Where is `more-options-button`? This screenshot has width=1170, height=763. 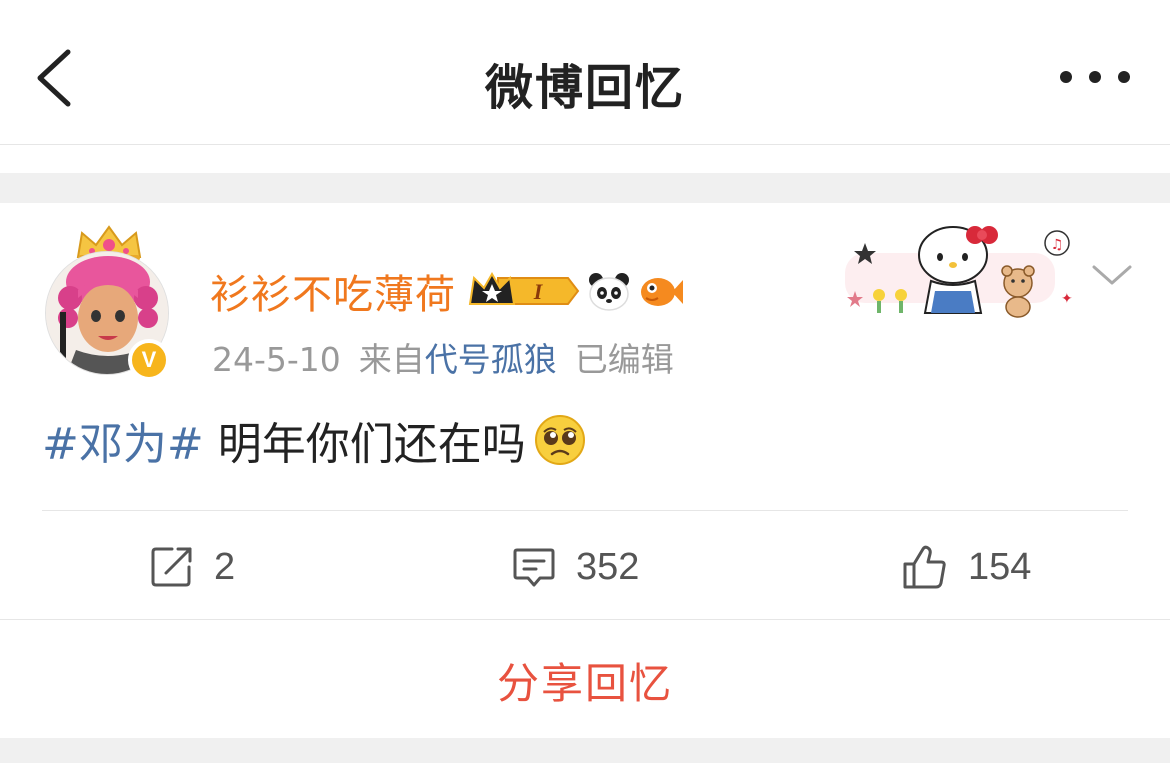 more-options-button is located at coordinates (1095, 77).